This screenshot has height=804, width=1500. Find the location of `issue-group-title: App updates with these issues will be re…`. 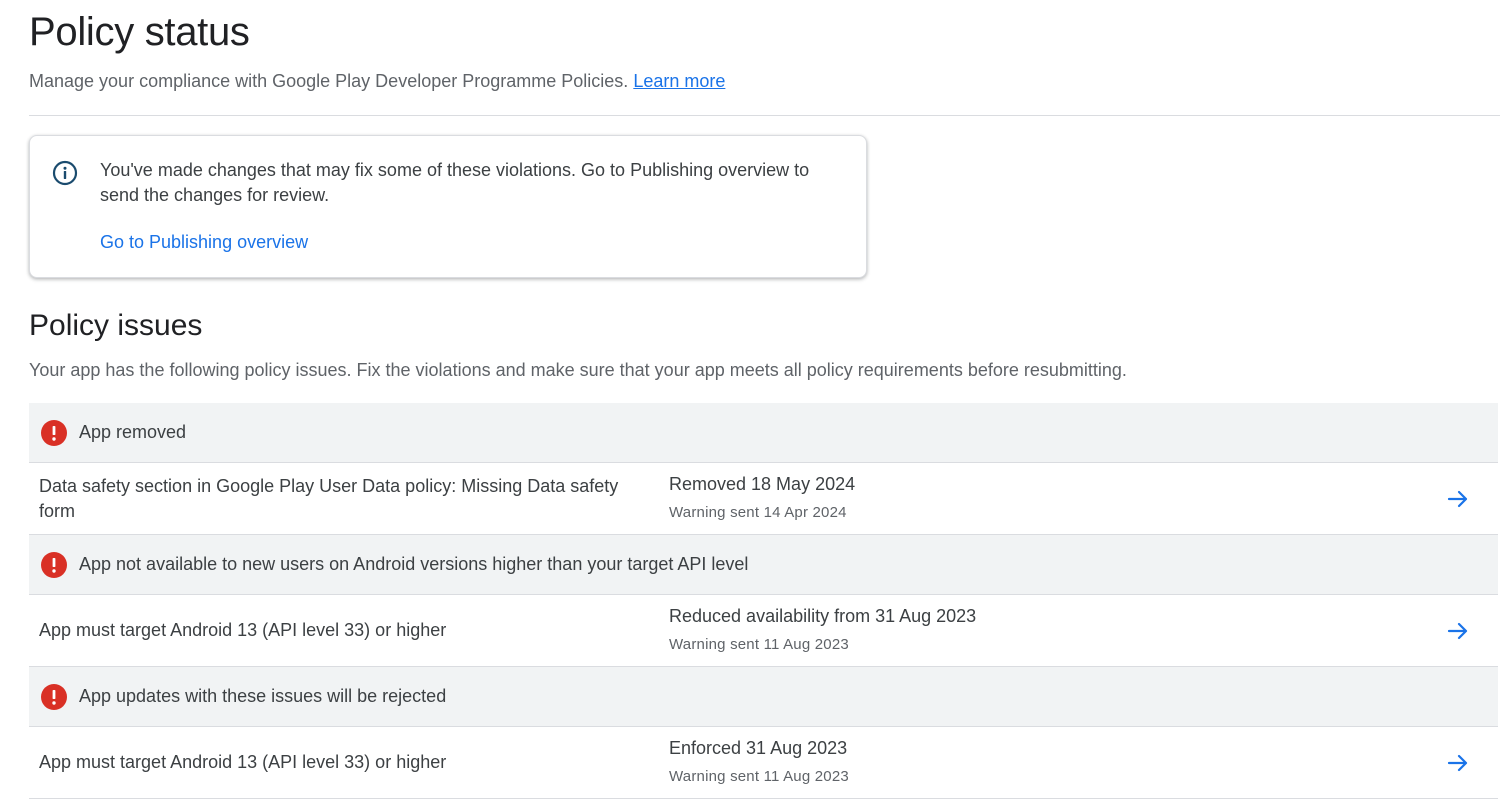

issue-group-title: App updates with these issues will be re… is located at coordinates (263, 696).